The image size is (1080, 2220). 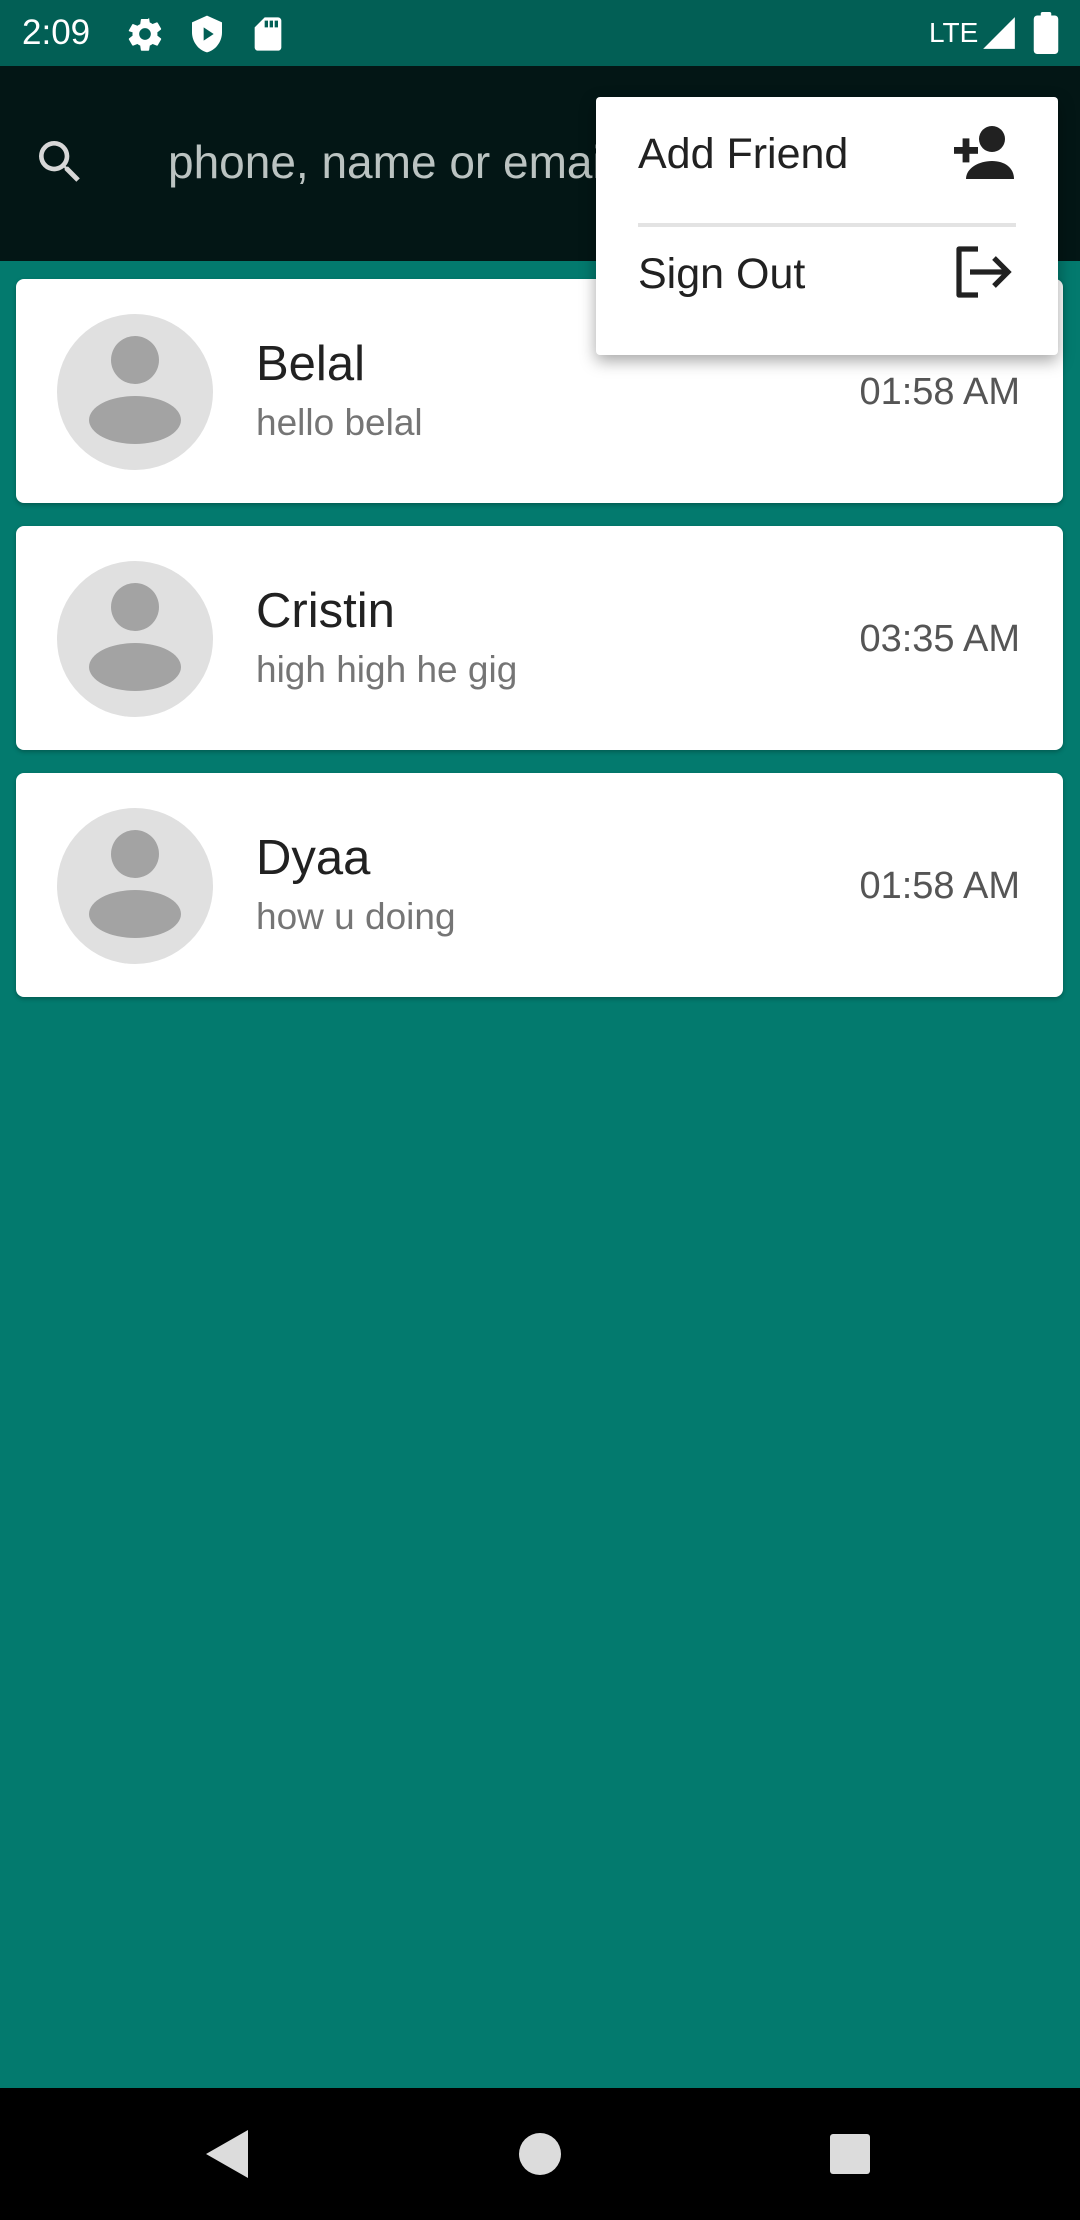 What do you see at coordinates (356, 916) in the screenshot?
I see `last-message: how u doing` at bounding box center [356, 916].